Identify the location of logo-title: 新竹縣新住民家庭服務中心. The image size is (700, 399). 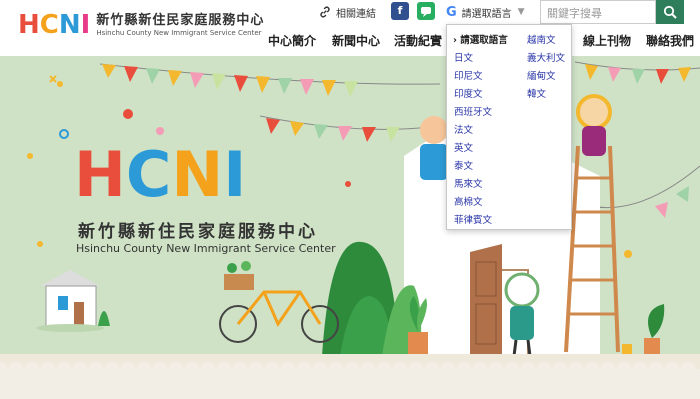
(180, 20).